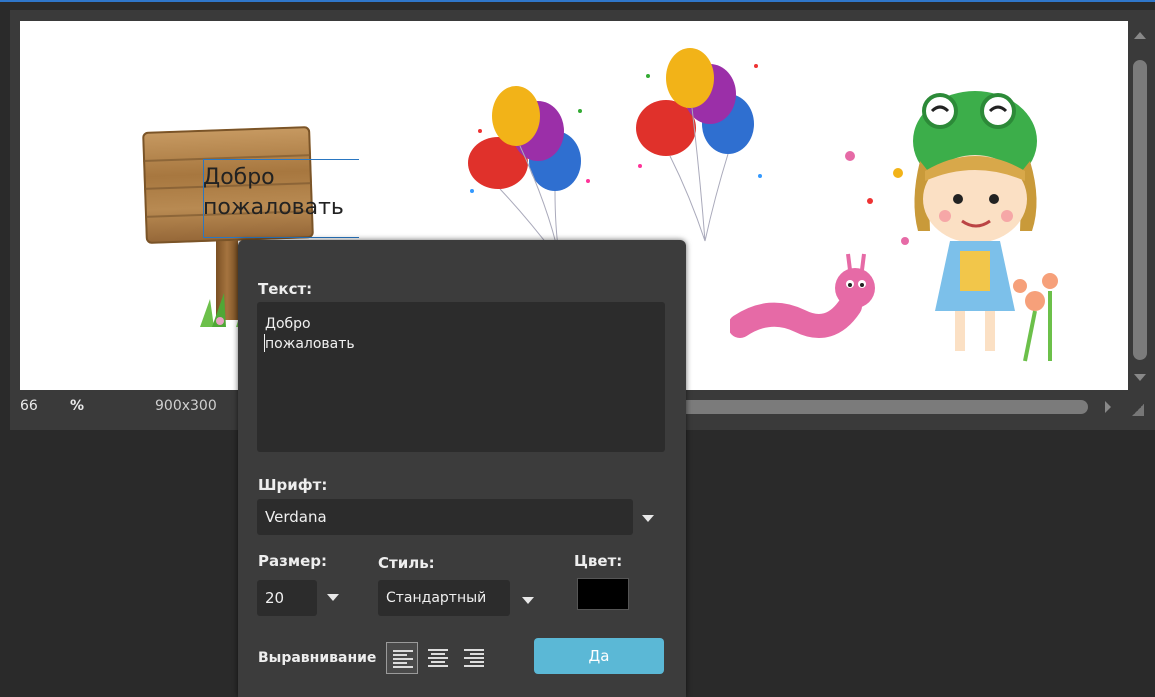  What do you see at coordinates (445, 517) in the screenshot?
I see `font-select: Verdana` at bounding box center [445, 517].